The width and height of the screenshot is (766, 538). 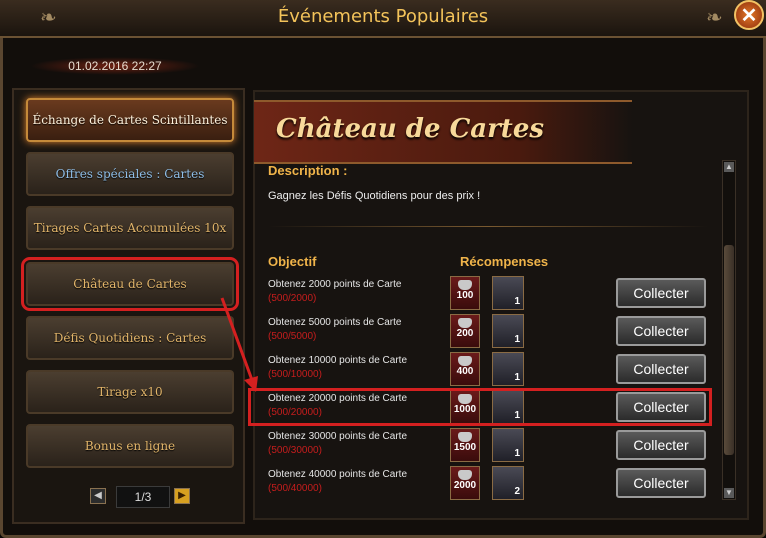 What do you see at coordinates (182, 496) in the screenshot?
I see `next-page-button: ▶` at bounding box center [182, 496].